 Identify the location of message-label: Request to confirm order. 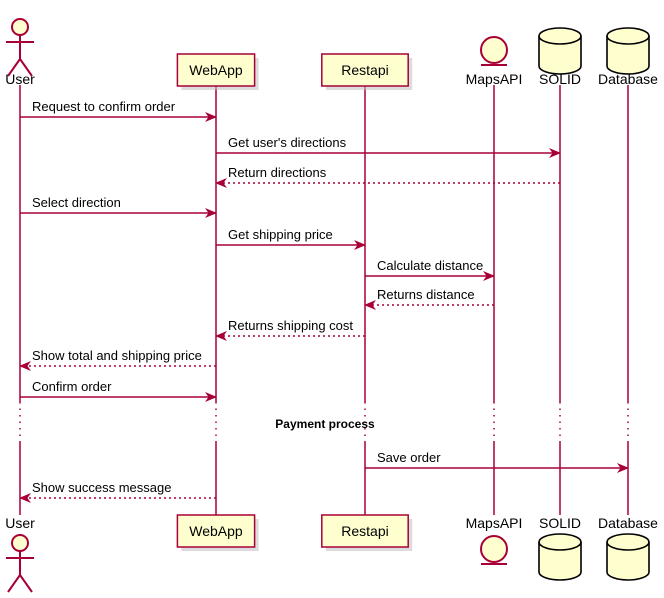
(104, 106).